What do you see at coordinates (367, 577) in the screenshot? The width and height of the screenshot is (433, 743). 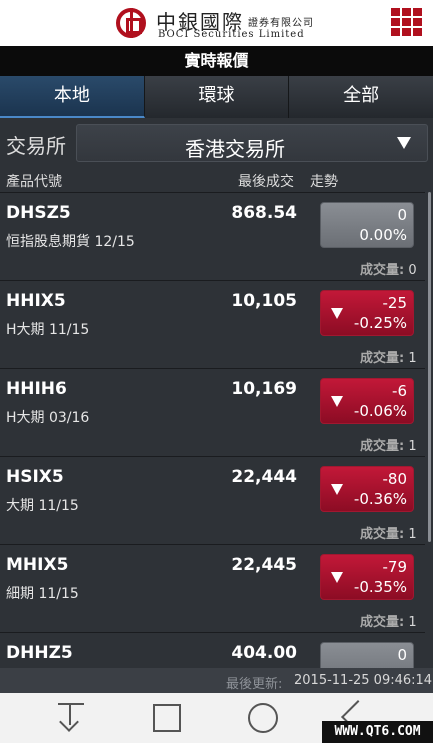 I see `change-badge: -79 -0.35%` at bounding box center [367, 577].